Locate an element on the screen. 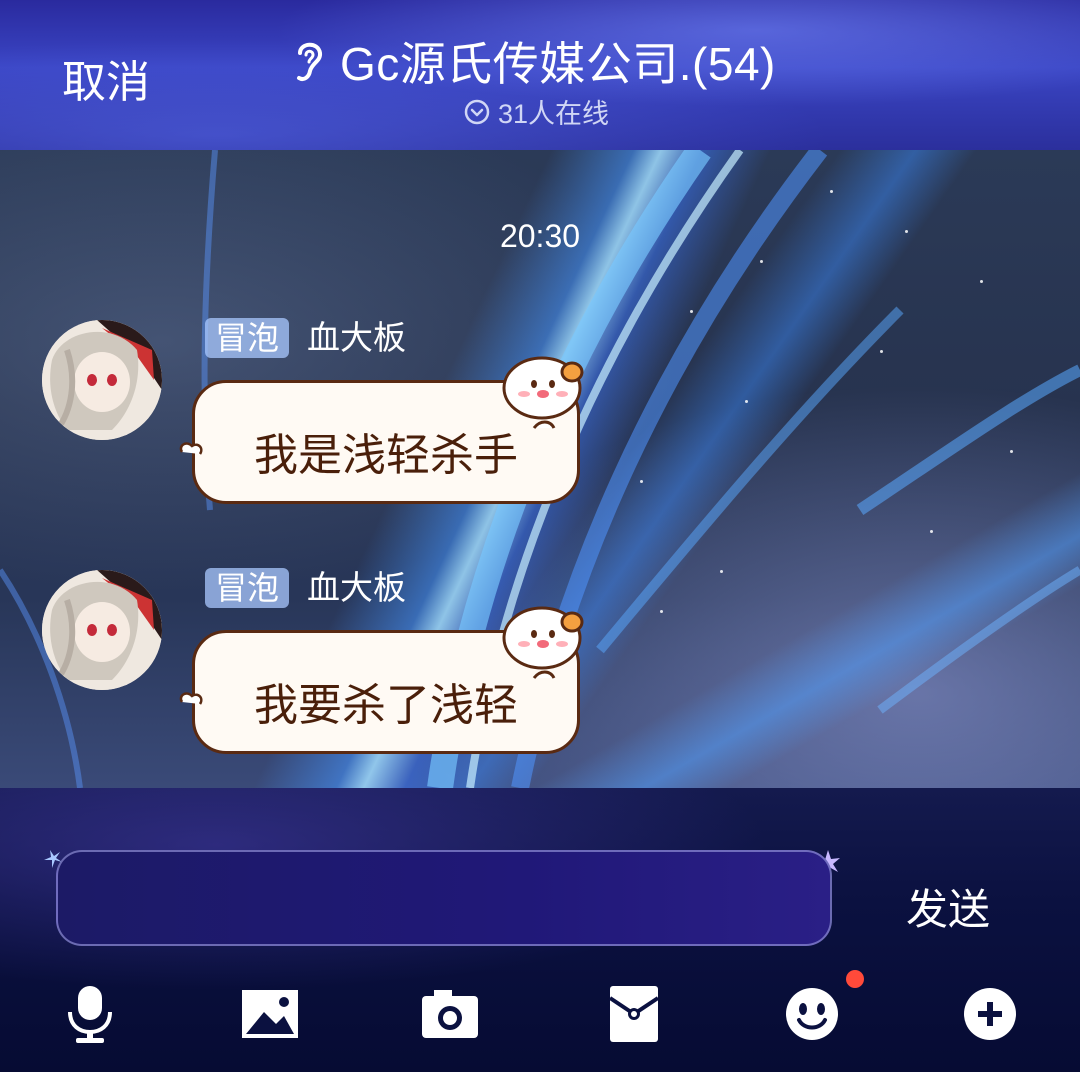 This screenshot has width=1080, height=1072. chat-header: 取消 Gc源氏传媒公司.(54) 31人在线 is located at coordinates (540, 75).